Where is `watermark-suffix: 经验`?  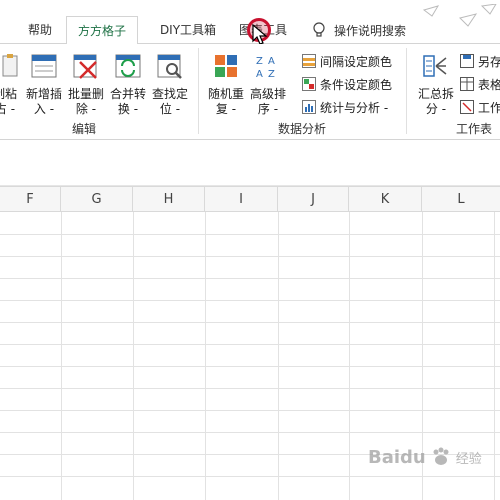 watermark-suffix: 经验 is located at coordinates (468, 459).